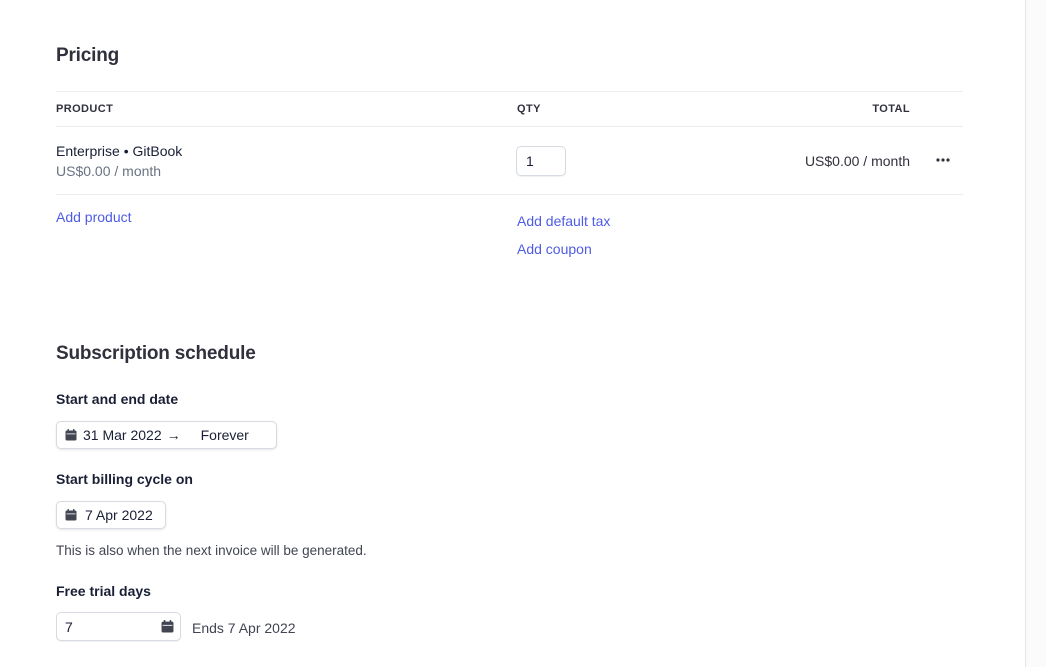  Describe the element at coordinates (105, 626) in the screenshot. I see `free-trial-days-input` at that location.